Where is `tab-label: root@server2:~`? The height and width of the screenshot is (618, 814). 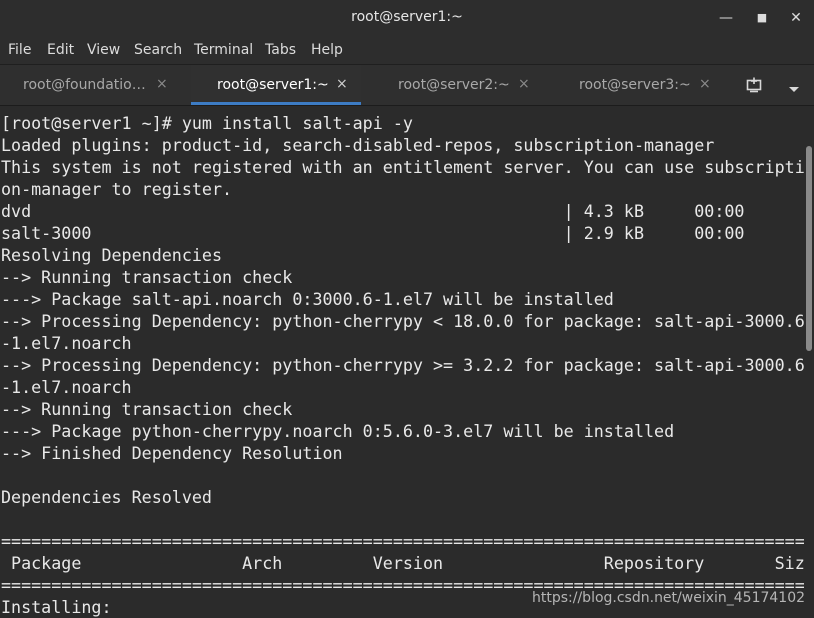
tab-label: root@server2:~ is located at coordinates (454, 85).